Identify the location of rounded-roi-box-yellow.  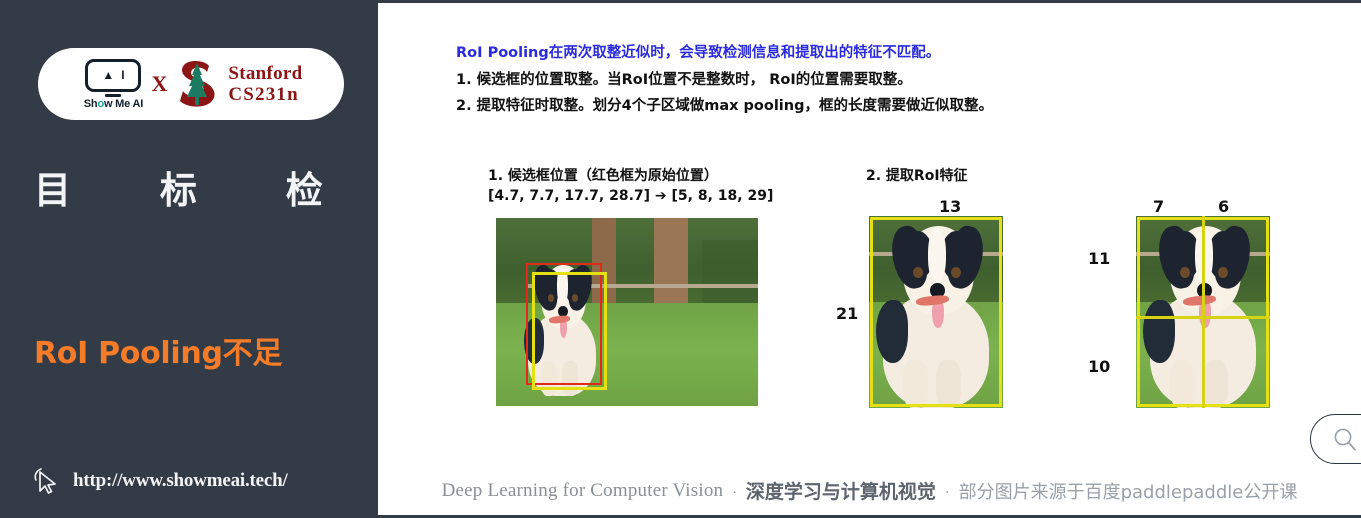
(569, 331).